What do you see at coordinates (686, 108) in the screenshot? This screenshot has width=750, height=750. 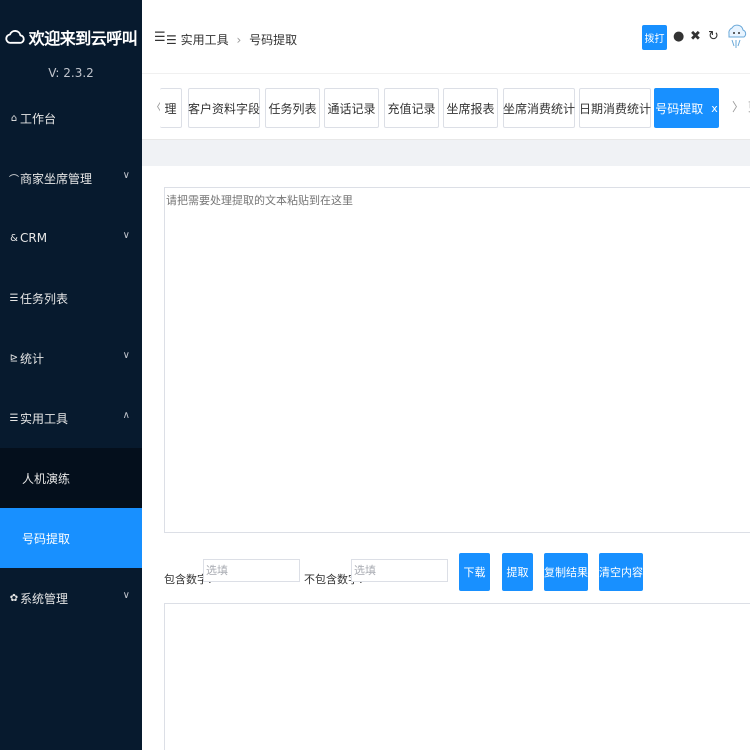 I see `tab-number-extract: 号码提取 x` at bounding box center [686, 108].